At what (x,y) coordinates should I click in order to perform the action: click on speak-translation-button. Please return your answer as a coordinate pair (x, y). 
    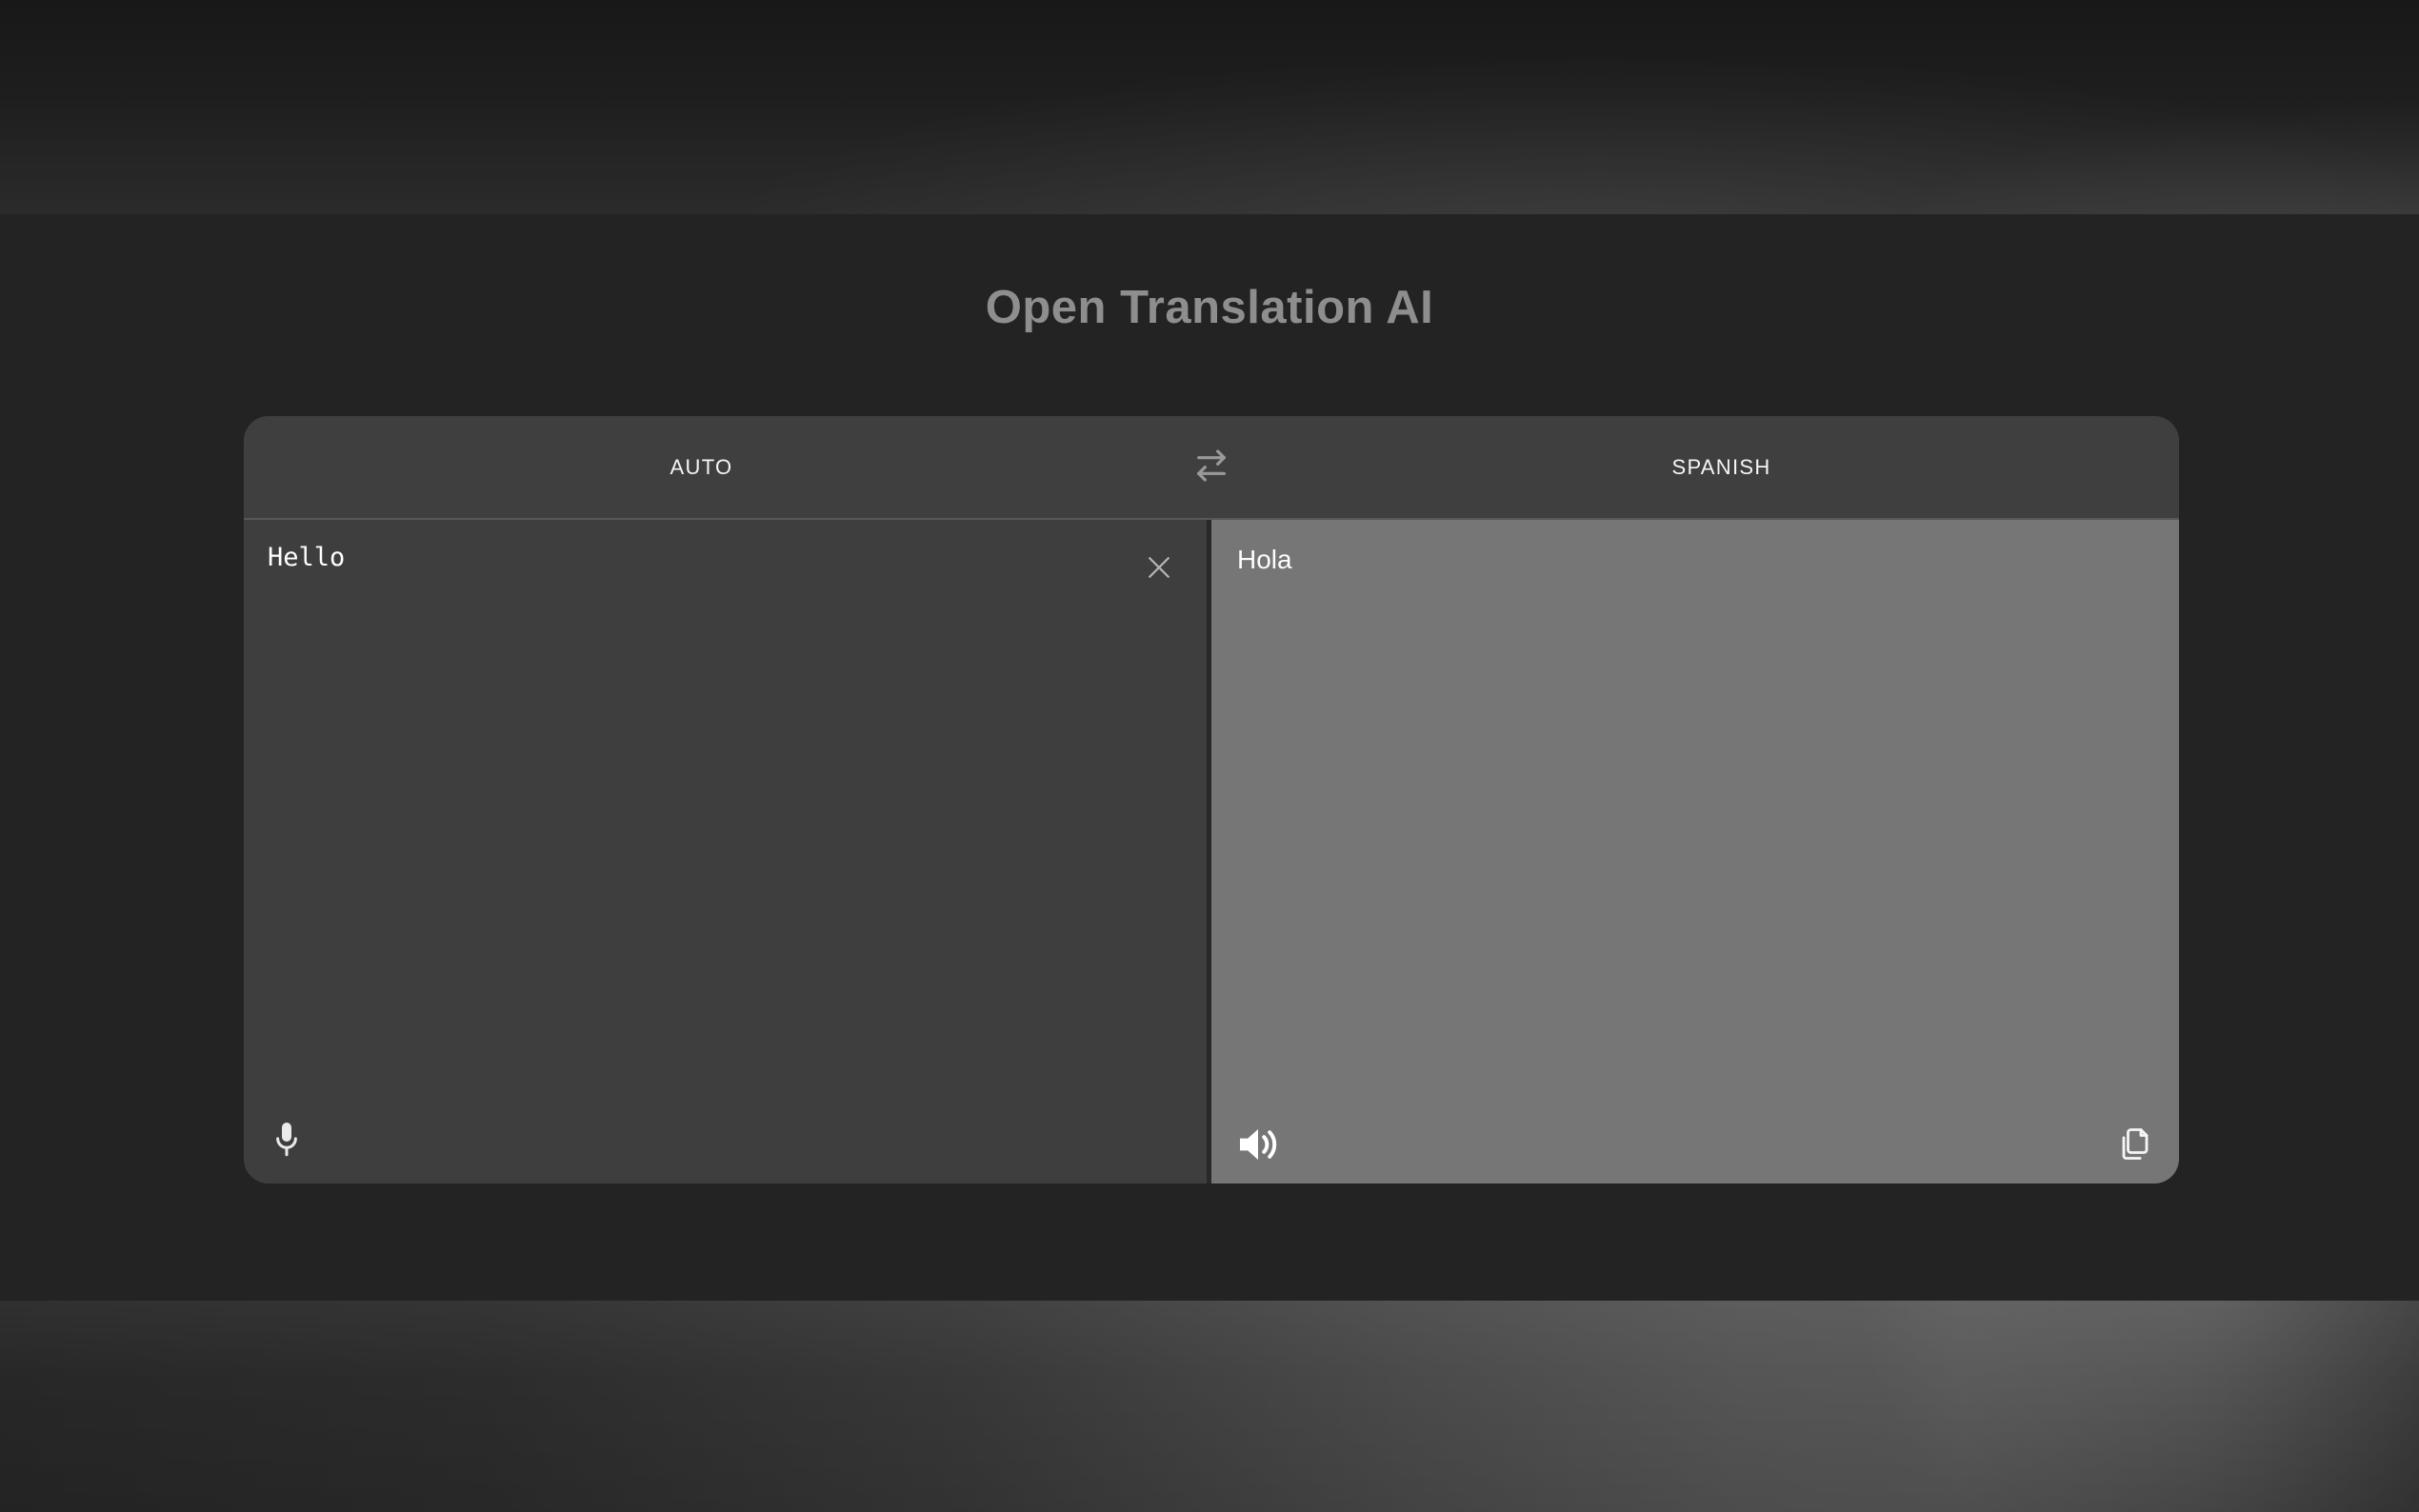
    Looking at the image, I should click on (1259, 1144).